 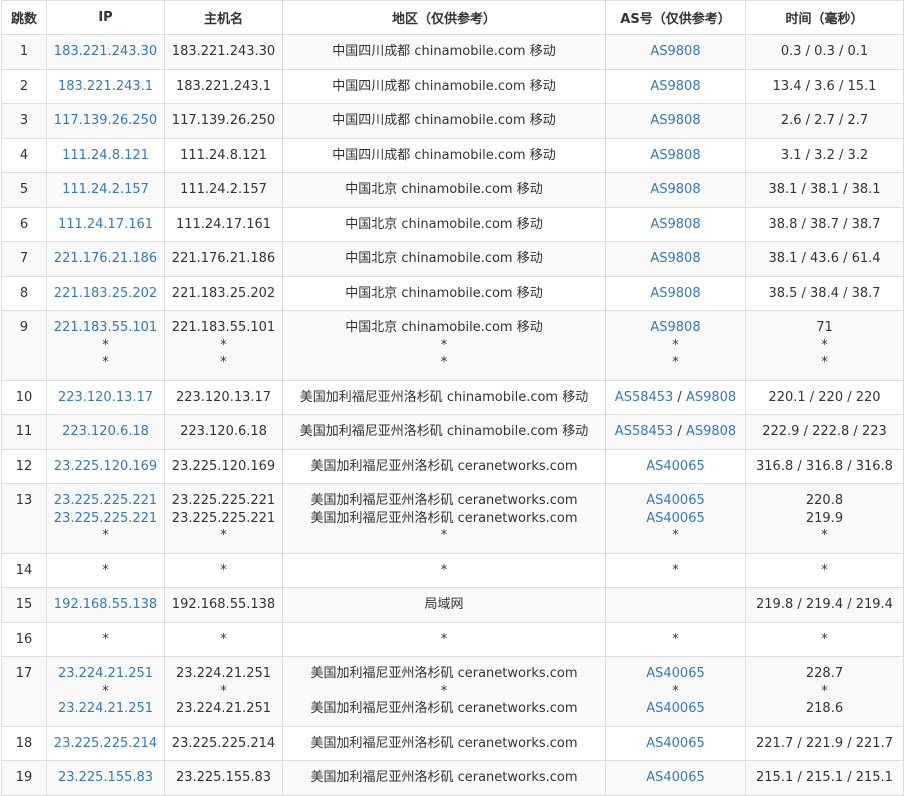 What do you see at coordinates (105, 691) in the screenshot?
I see `ip-link-cell: 23.224.21.251 * 23.224.21.251` at bounding box center [105, 691].